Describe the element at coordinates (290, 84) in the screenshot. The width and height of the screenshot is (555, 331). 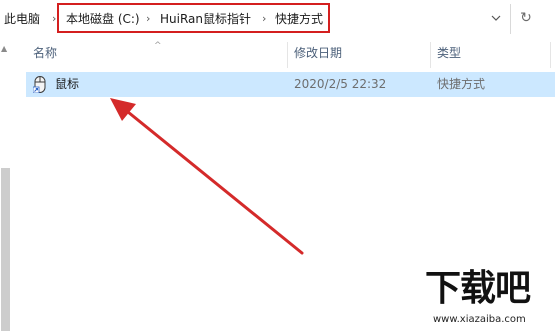
I see `file-row: 鼠标 2020/2/5 22:32 快捷方式` at that location.